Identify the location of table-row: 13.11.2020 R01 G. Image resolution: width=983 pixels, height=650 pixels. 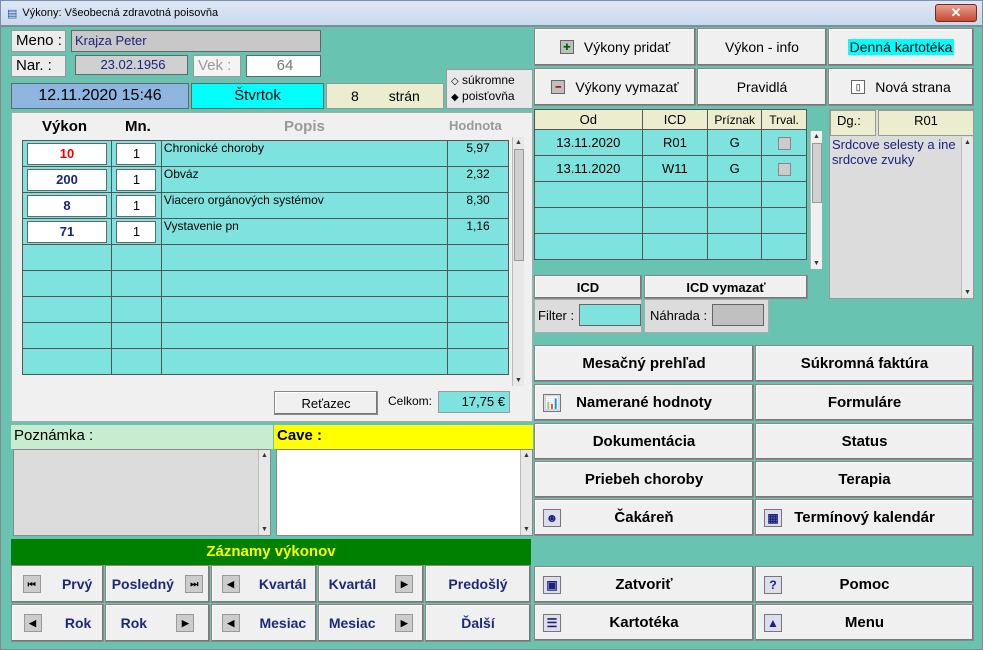
(670, 142).